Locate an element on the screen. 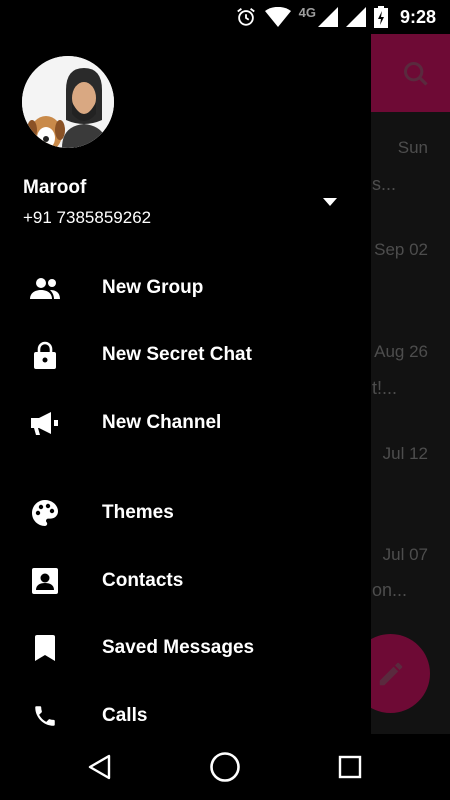  user-name: Maroof is located at coordinates (55, 187).